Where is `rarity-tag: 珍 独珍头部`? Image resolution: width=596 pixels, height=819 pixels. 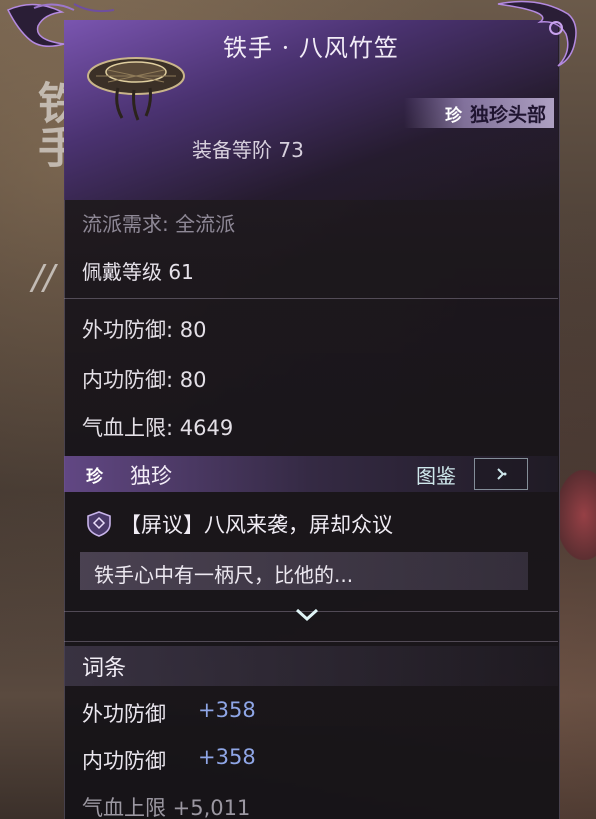
rarity-tag: 珍 独珍头部 is located at coordinates (479, 113).